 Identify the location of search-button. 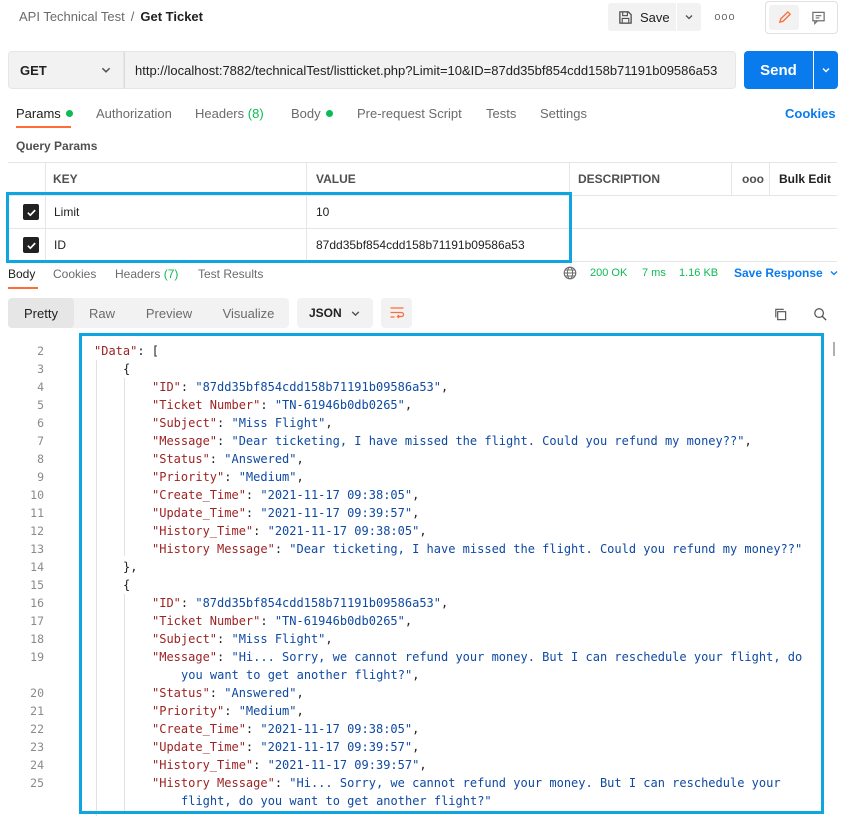
(820, 314).